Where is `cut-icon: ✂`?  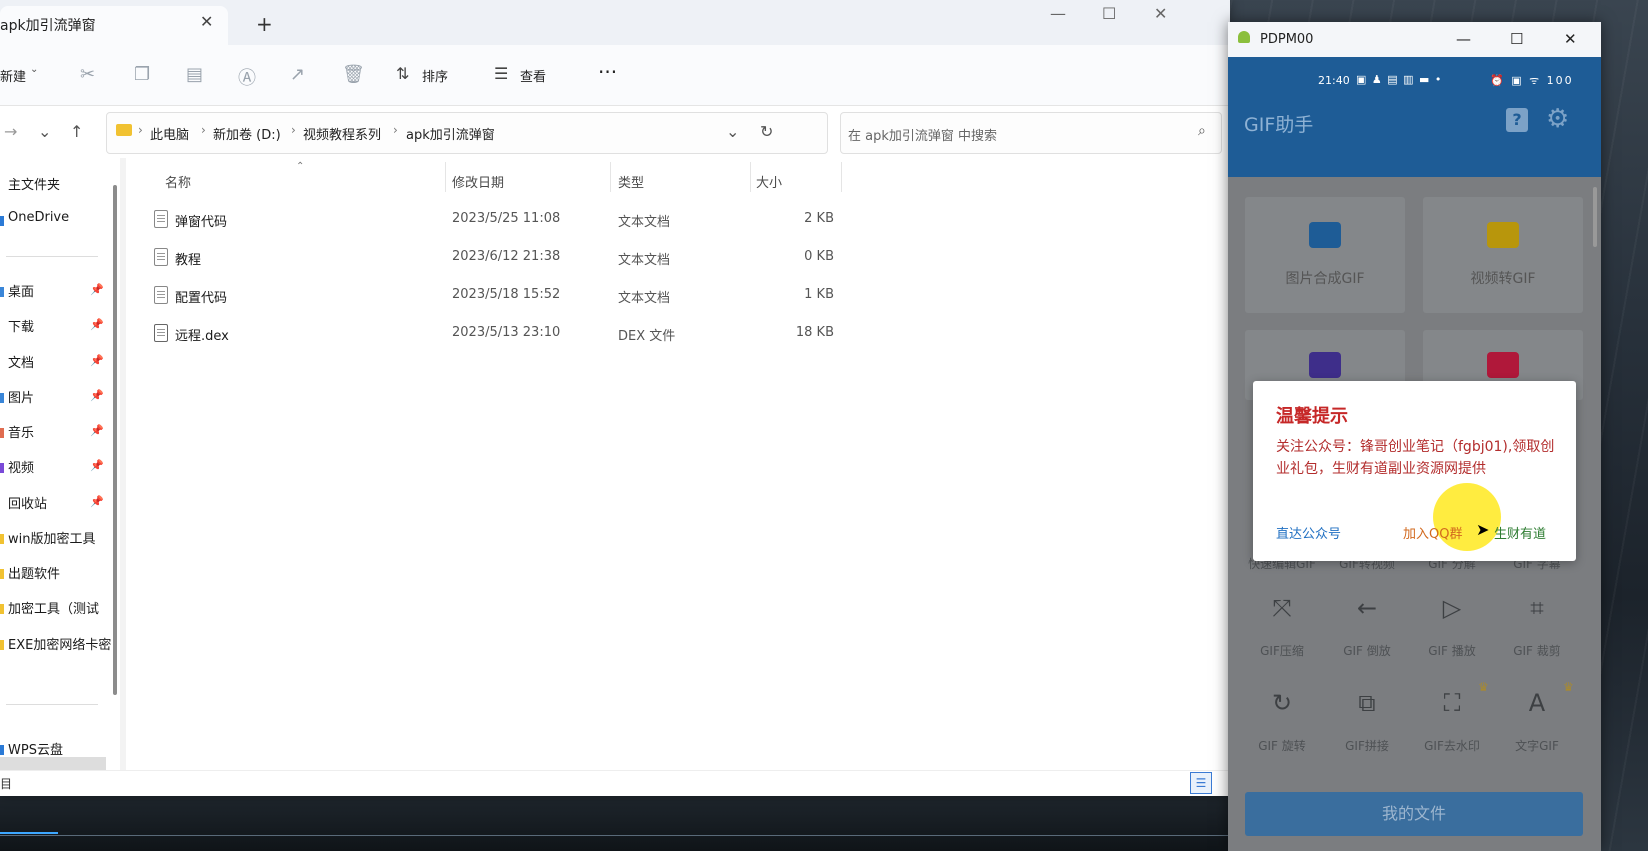
cut-icon: ✂ is located at coordinates (87, 74).